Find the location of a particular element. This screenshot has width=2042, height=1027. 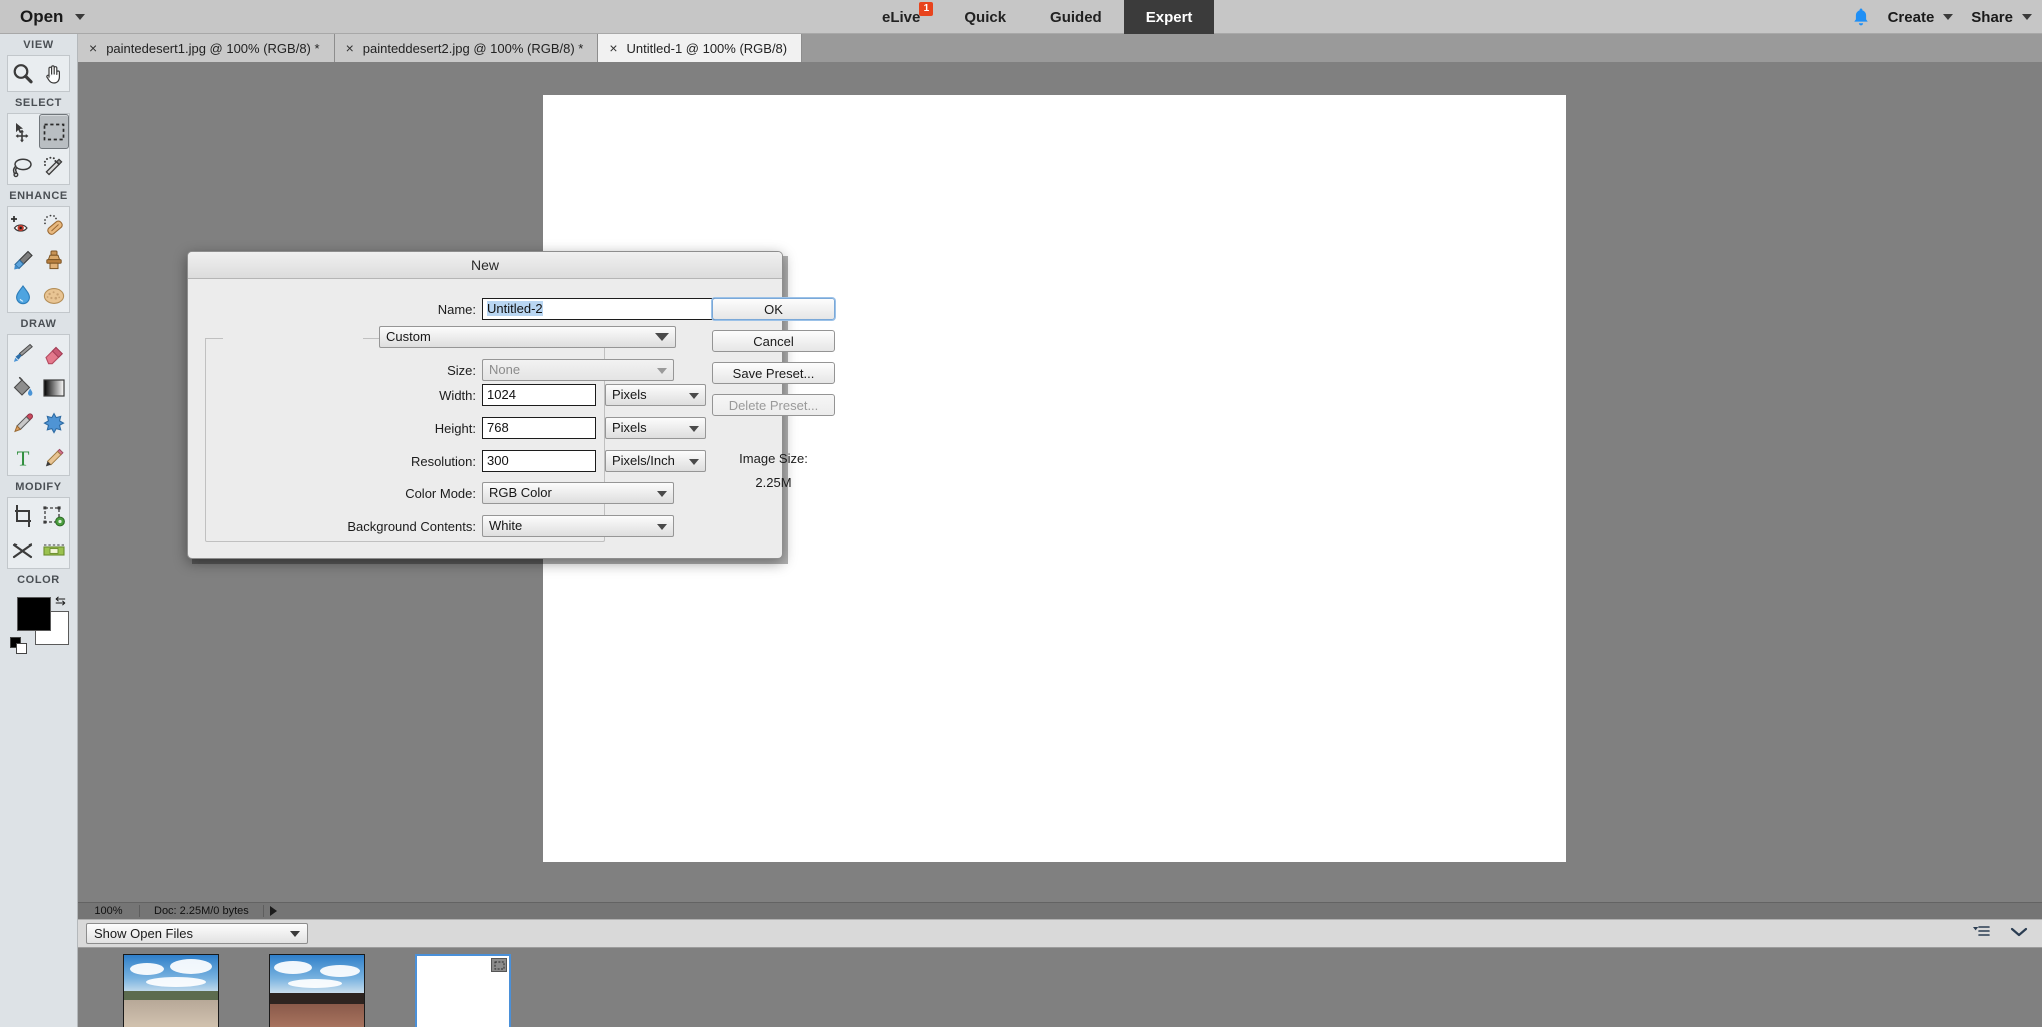

tab-expert: Expert is located at coordinates (1169, 17).